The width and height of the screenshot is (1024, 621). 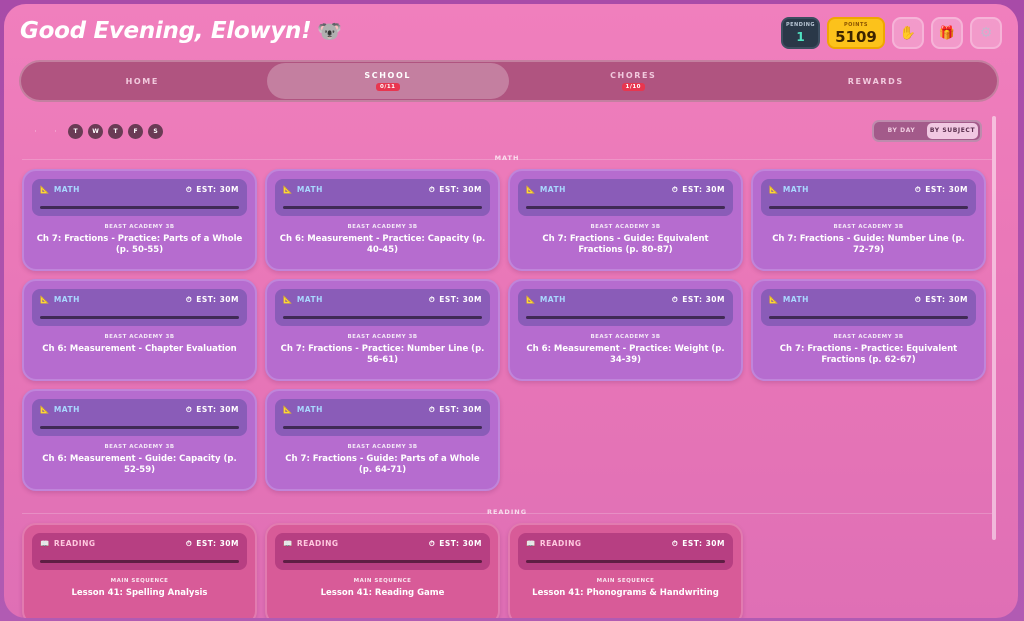 I want to click on by-day-button: BY DAY, so click(x=901, y=131).